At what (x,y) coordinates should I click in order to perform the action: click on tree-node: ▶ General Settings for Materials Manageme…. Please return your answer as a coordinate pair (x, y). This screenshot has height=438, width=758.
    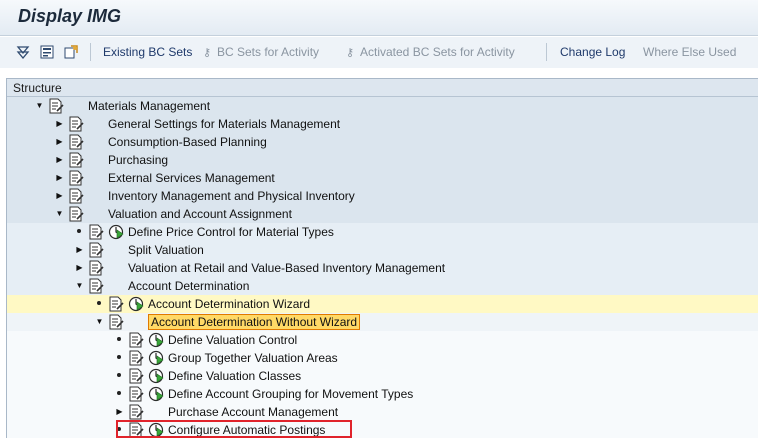
    Looking at the image, I should click on (382, 124).